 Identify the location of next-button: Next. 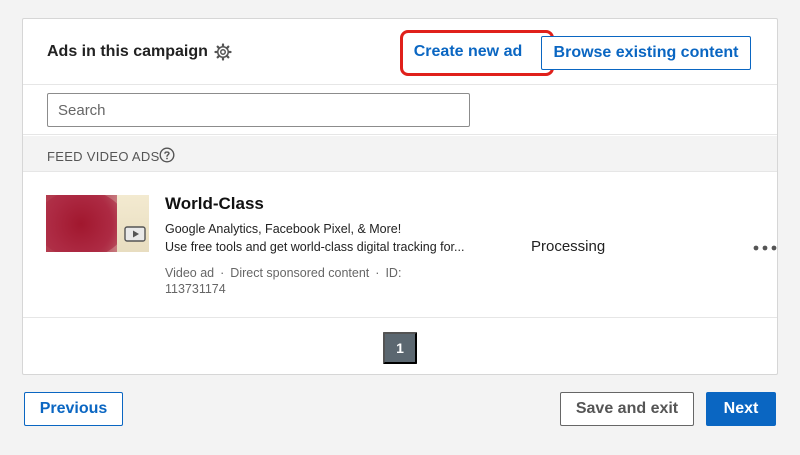
(741, 409).